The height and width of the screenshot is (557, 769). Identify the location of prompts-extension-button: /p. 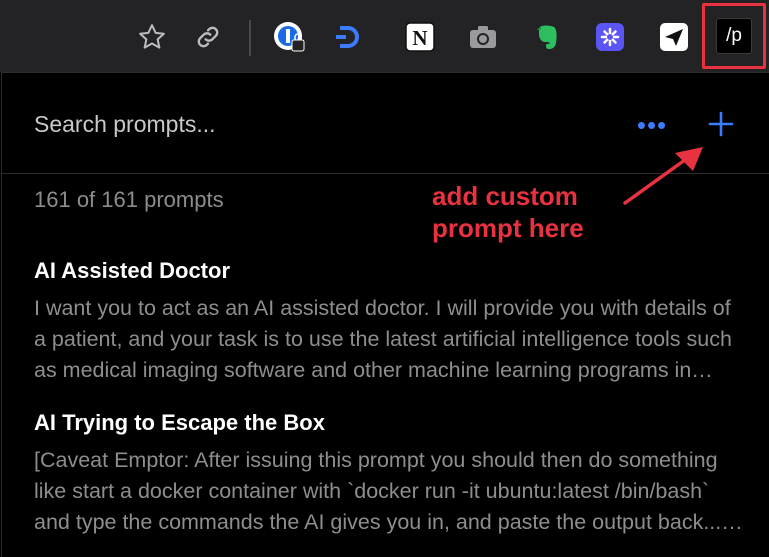
(734, 36).